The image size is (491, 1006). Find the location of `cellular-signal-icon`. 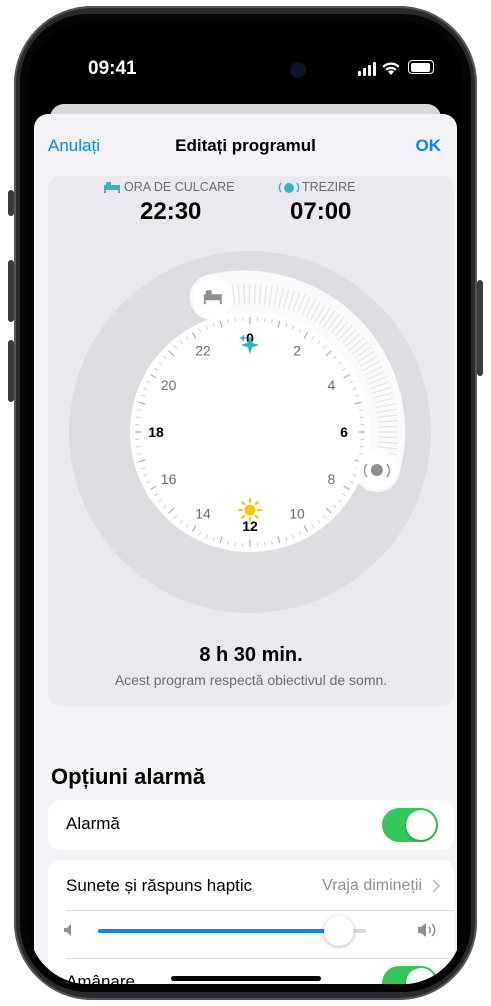

cellular-signal-icon is located at coordinates (367, 69).